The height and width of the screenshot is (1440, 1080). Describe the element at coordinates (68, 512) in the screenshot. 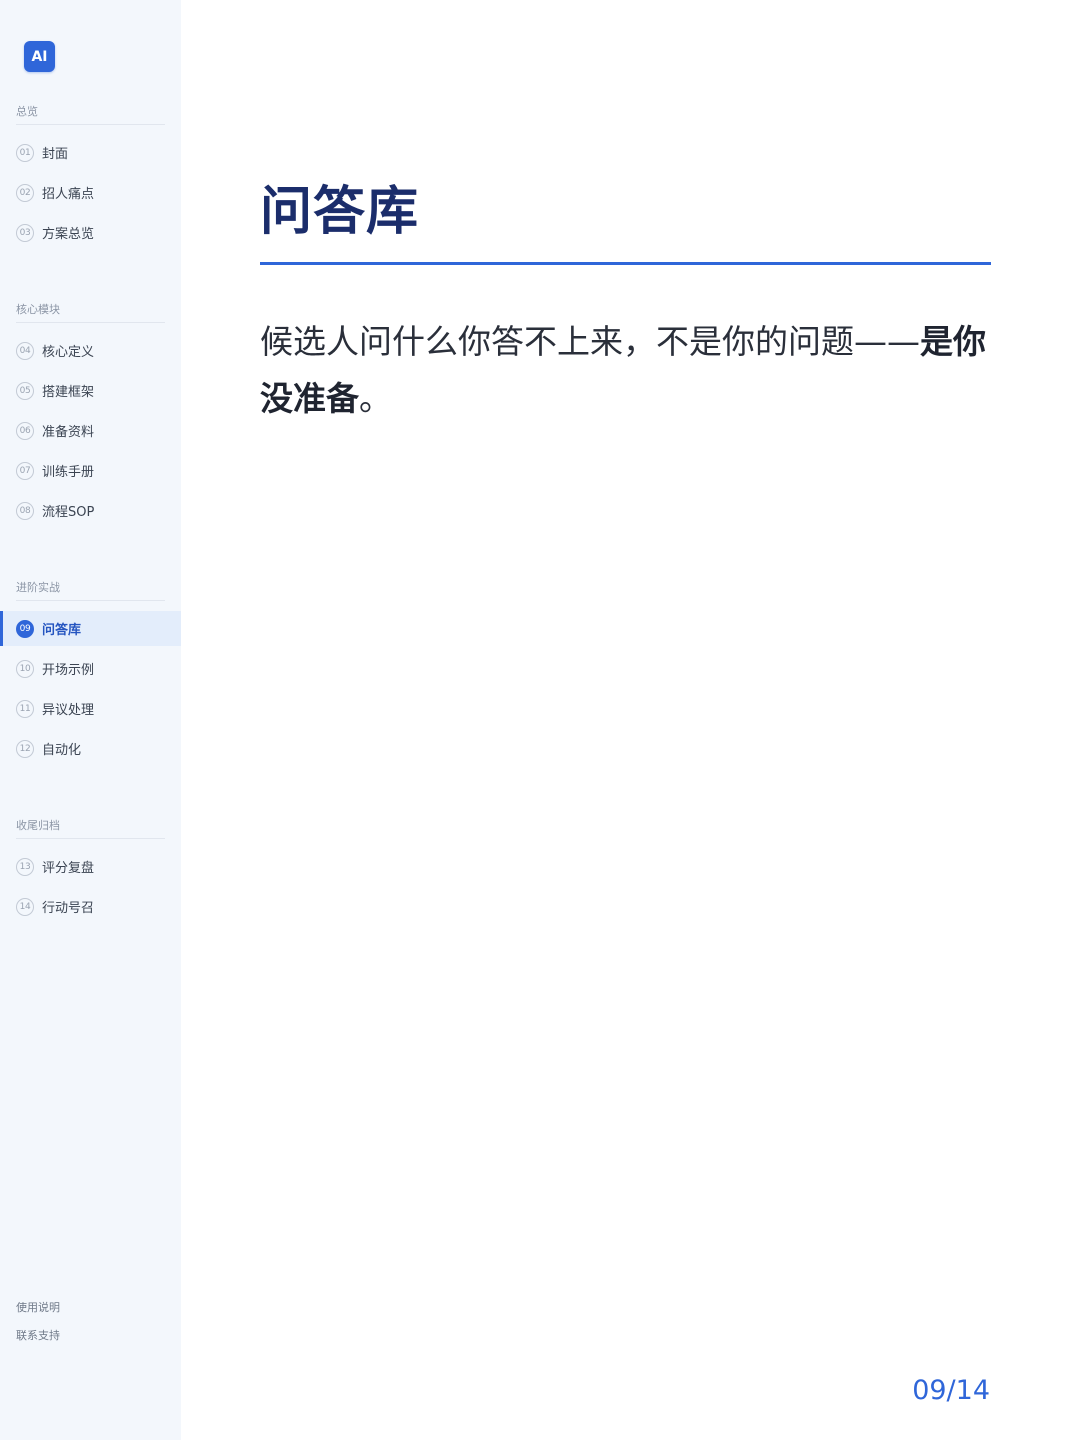

I see `sidebar-item-label: 流程SOP` at that location.